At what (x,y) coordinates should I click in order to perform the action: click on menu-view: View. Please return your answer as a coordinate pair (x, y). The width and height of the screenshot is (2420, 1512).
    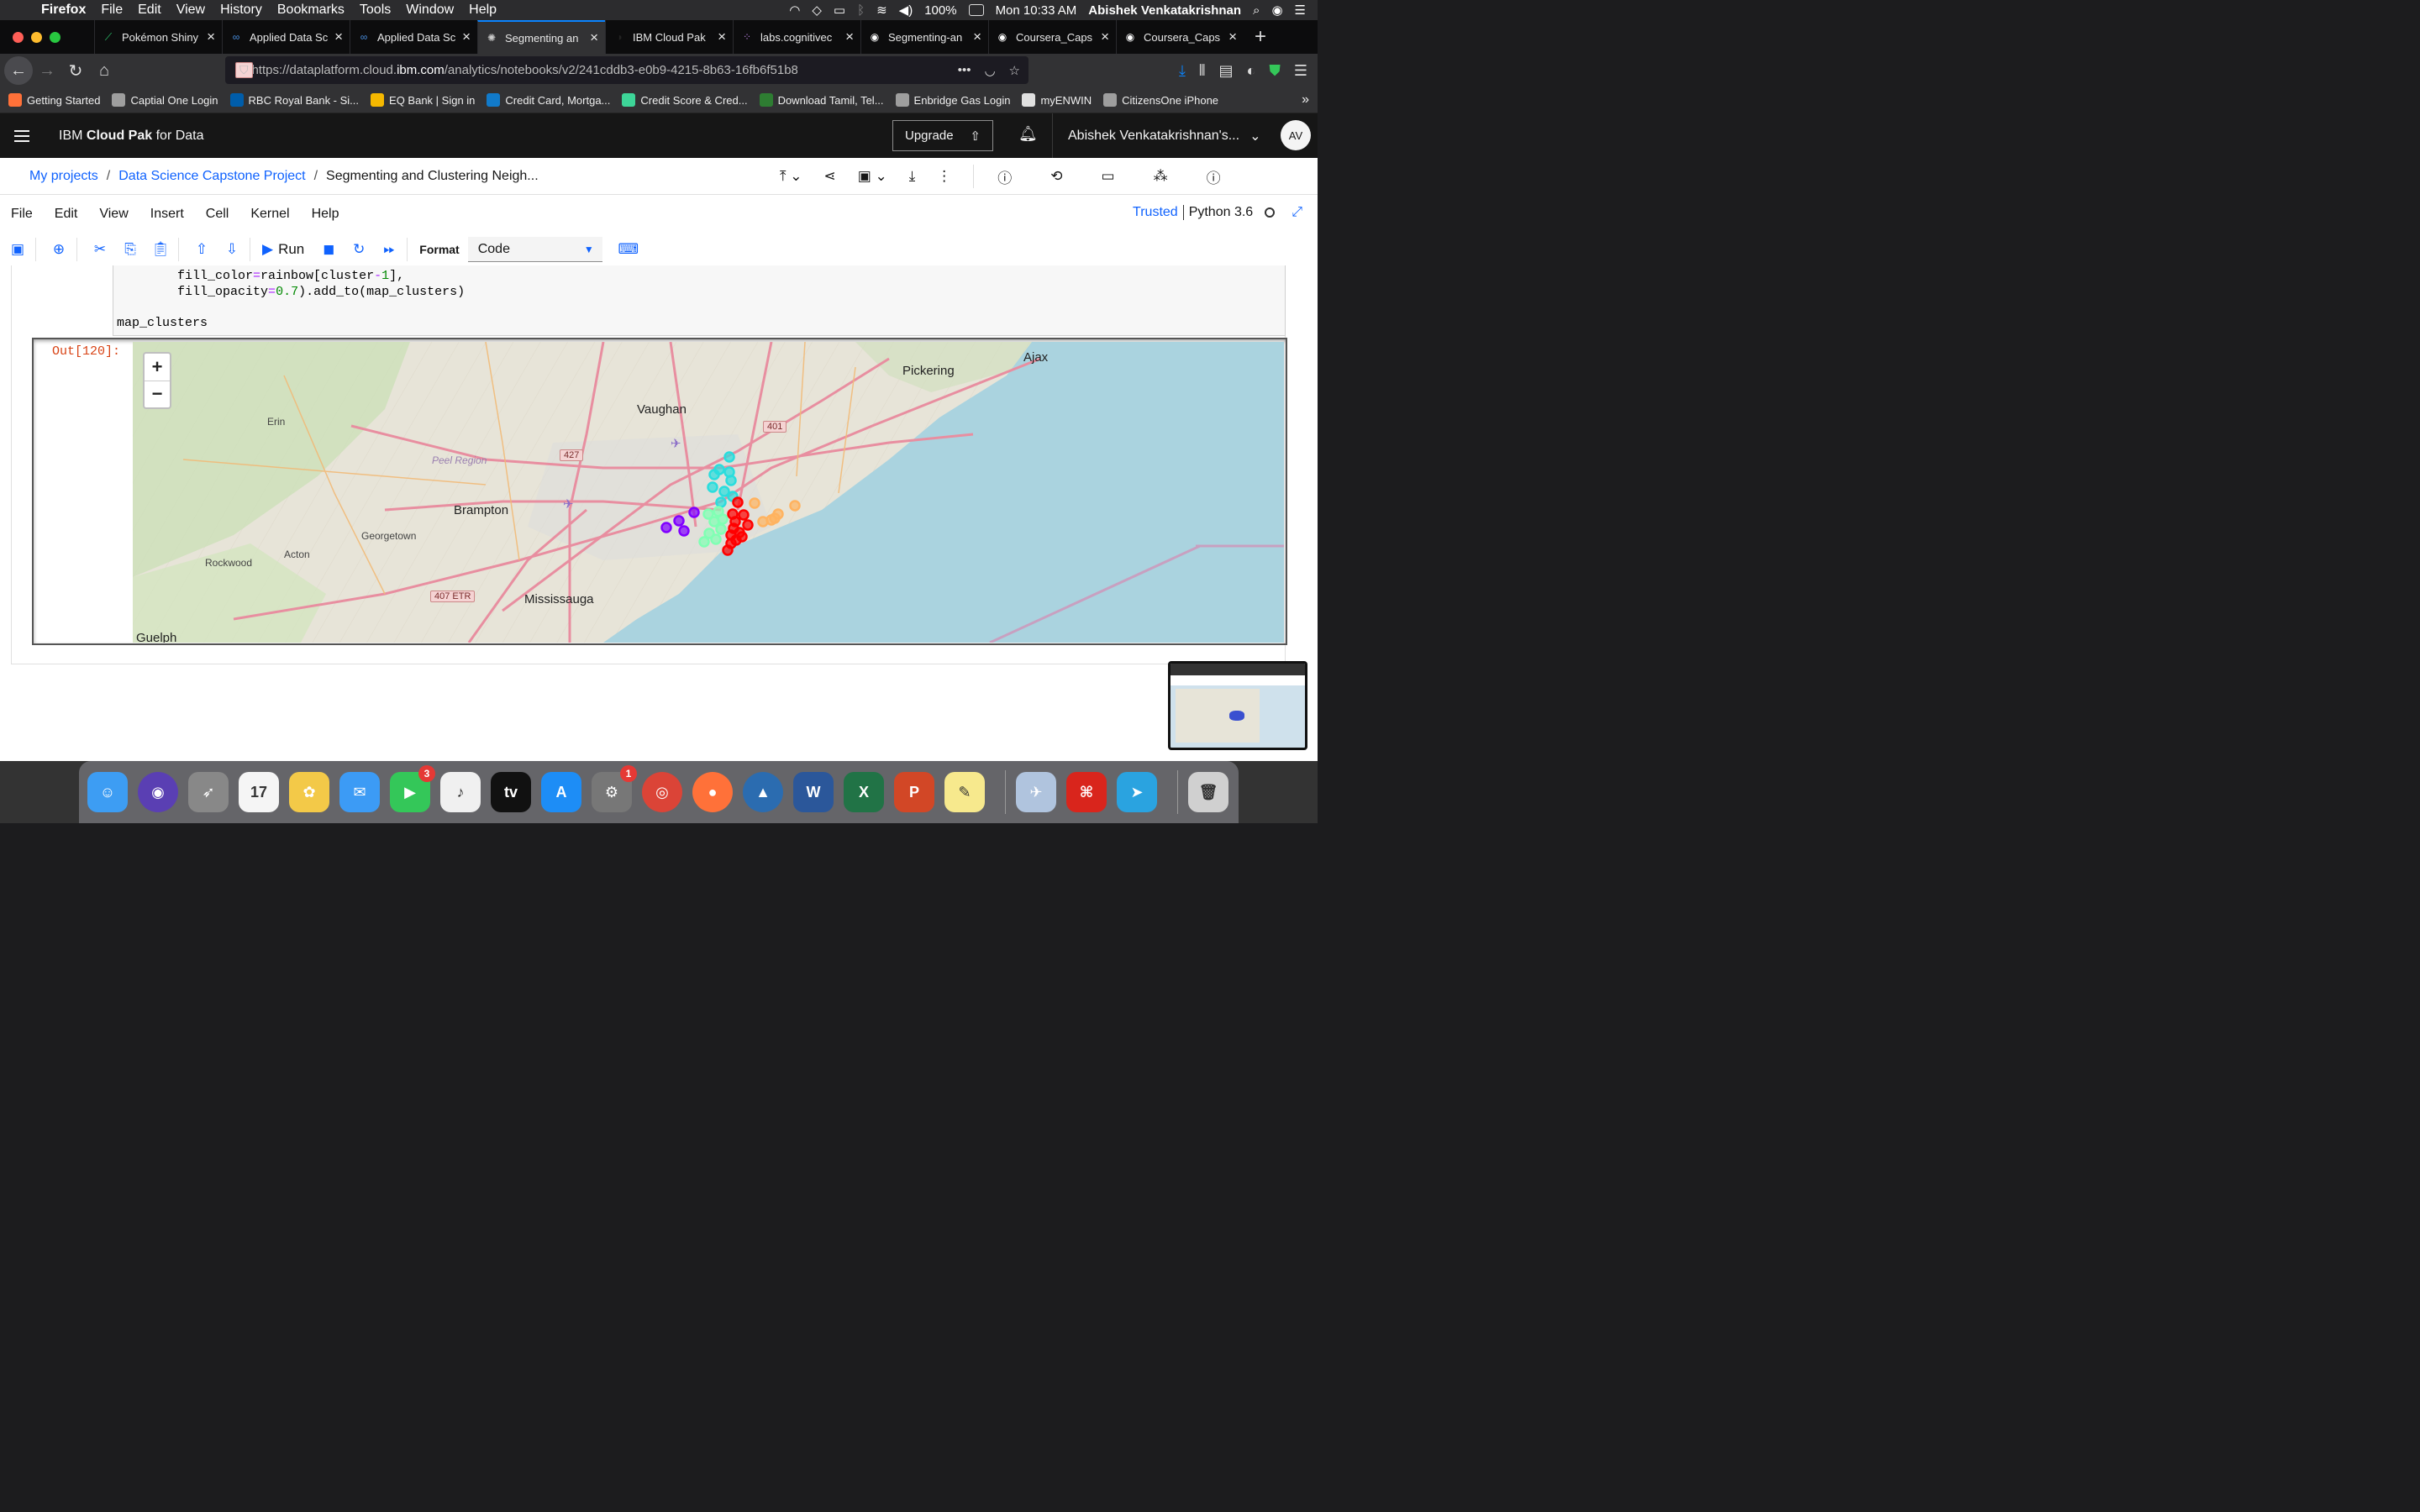
    Looking at the image, I should click on (191, 10).